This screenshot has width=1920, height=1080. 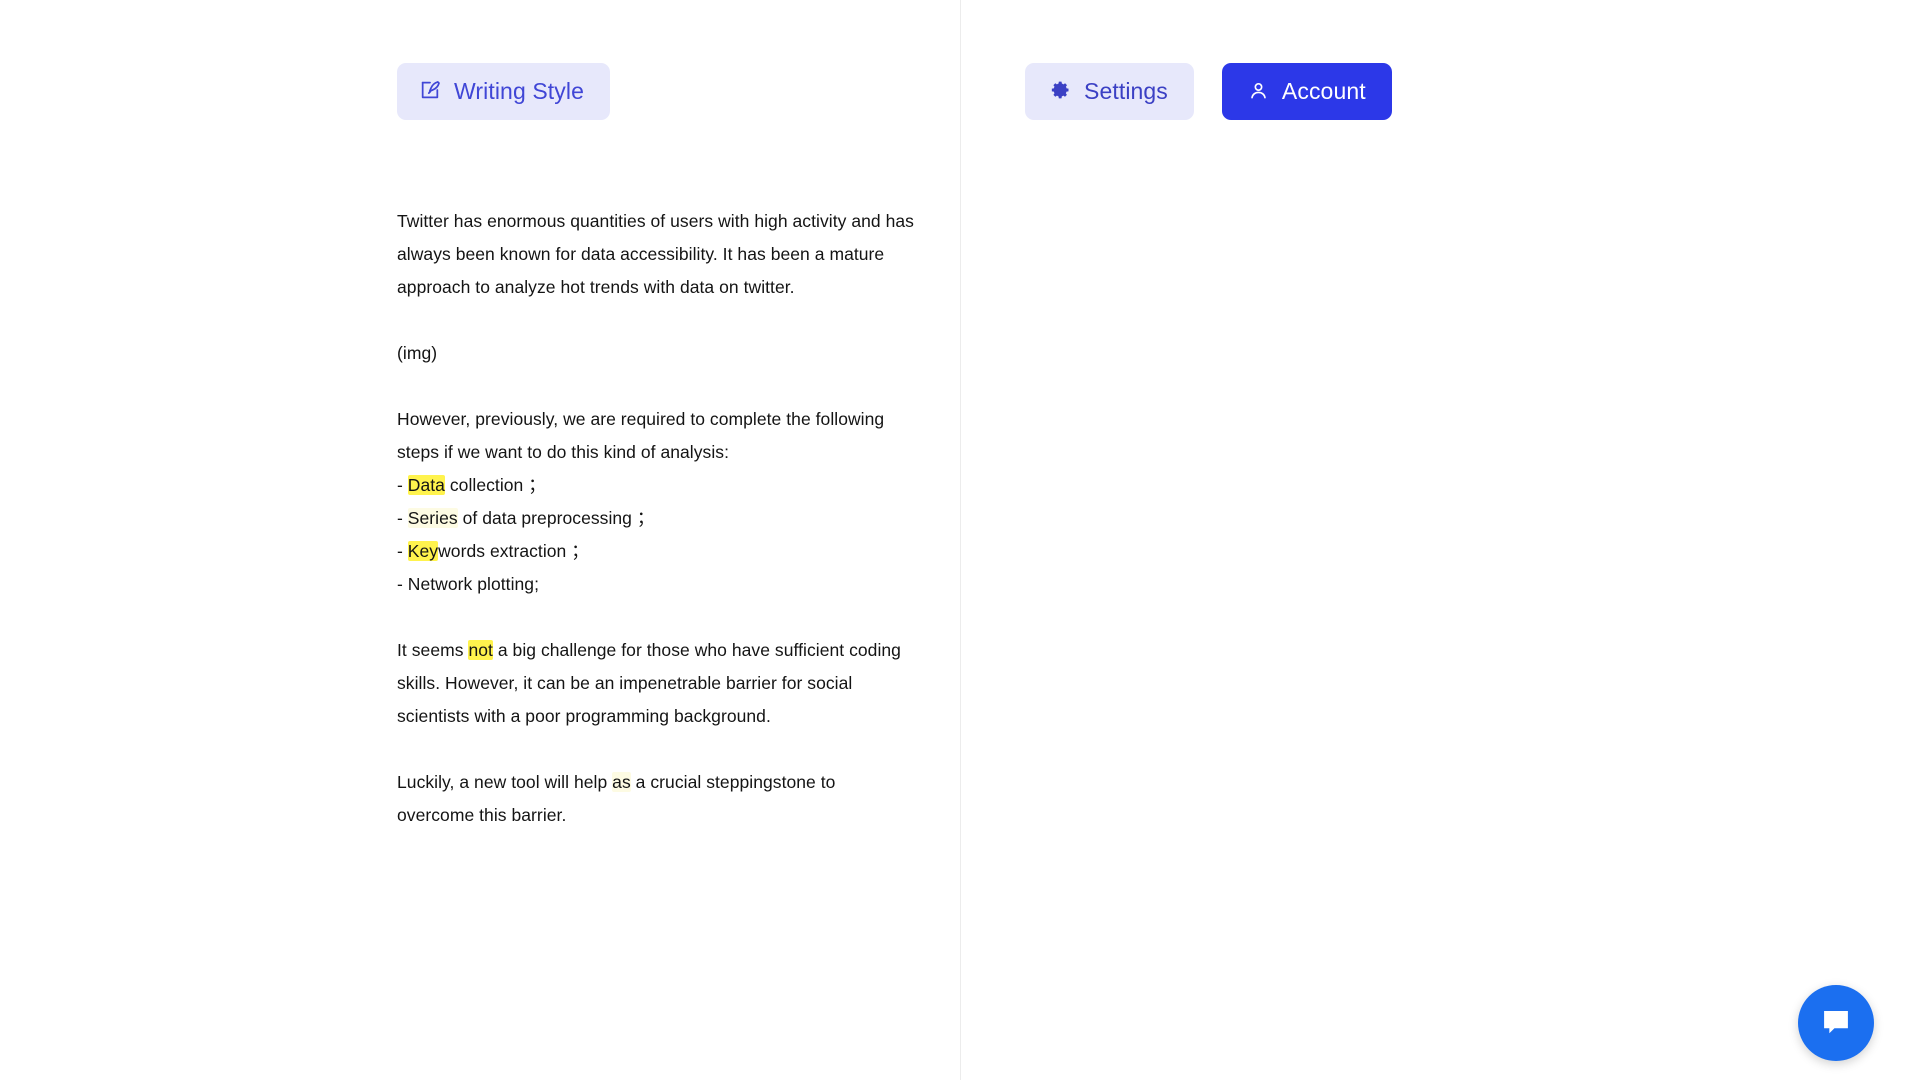 What do you see at coordinates (1061, 91) in the screenshot?
I see `gear-icon` at bounding box center [1061, 91].